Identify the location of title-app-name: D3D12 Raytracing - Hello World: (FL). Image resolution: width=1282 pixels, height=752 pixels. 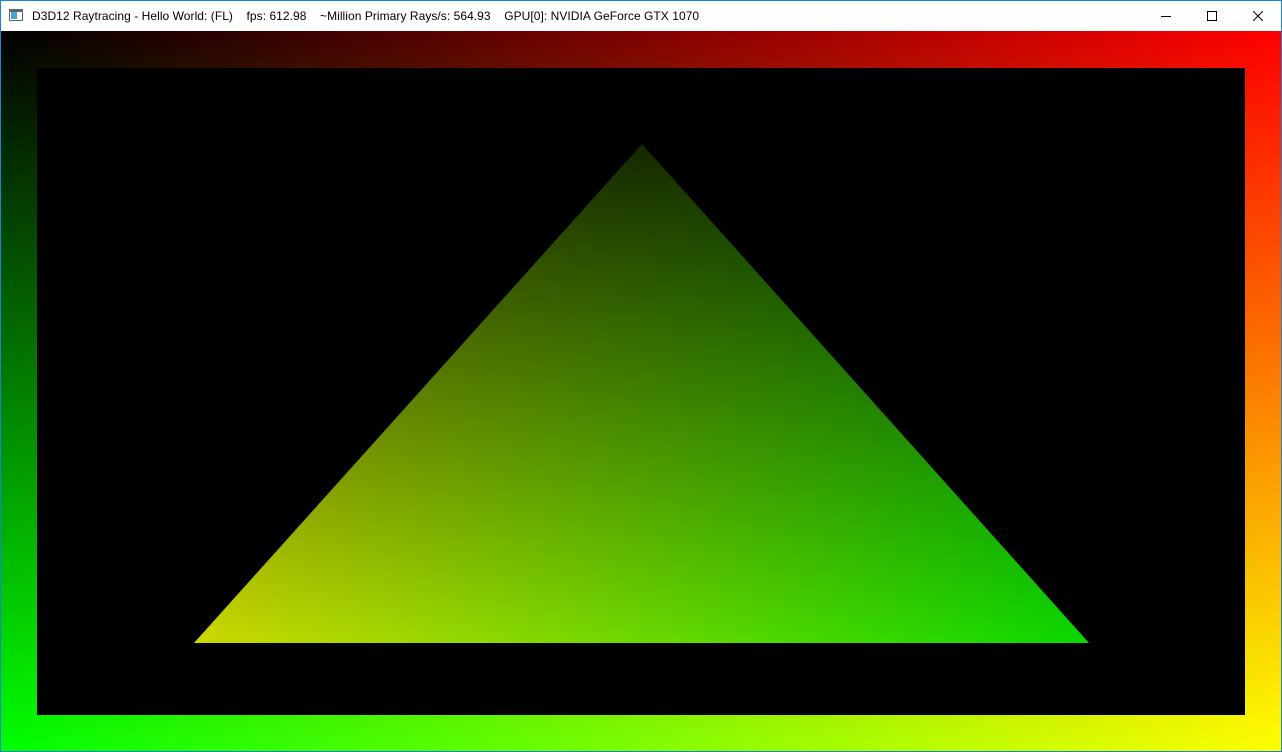
(132, 16).